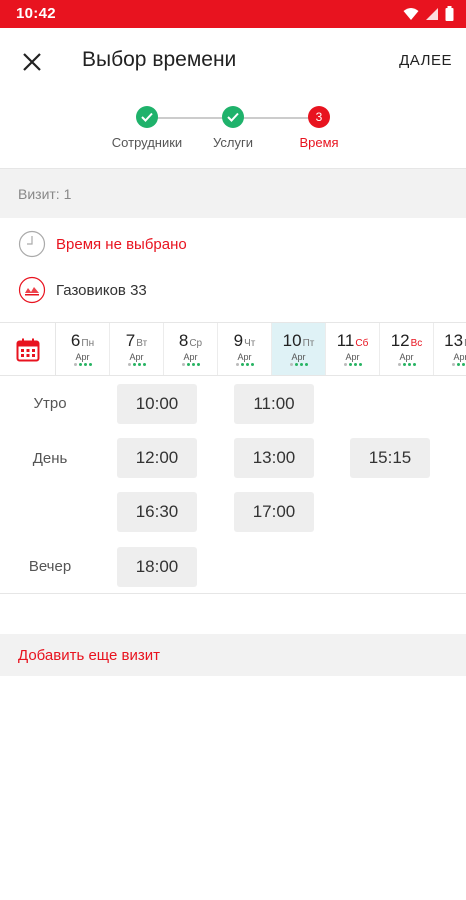  I want to click on location-text: Газовиков 33, so click(101, 290).